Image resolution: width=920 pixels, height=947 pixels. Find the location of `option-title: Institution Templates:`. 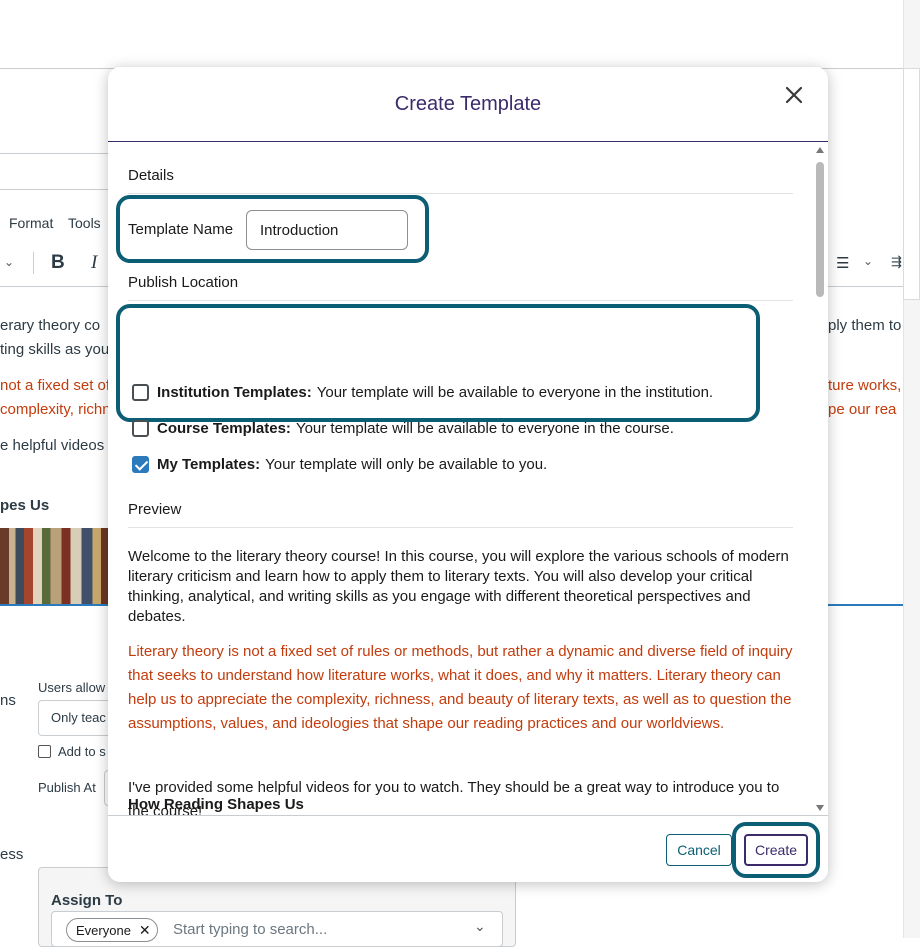

option-title: Institution Templates: is located at coordinates (234, 392).